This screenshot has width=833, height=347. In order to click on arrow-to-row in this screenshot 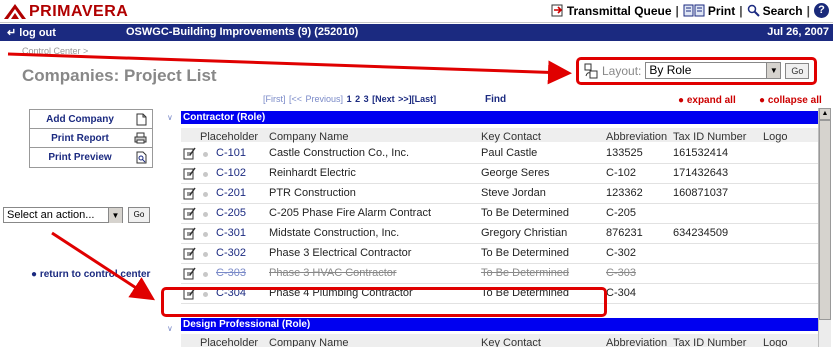, I will do `click(103, 266)`.